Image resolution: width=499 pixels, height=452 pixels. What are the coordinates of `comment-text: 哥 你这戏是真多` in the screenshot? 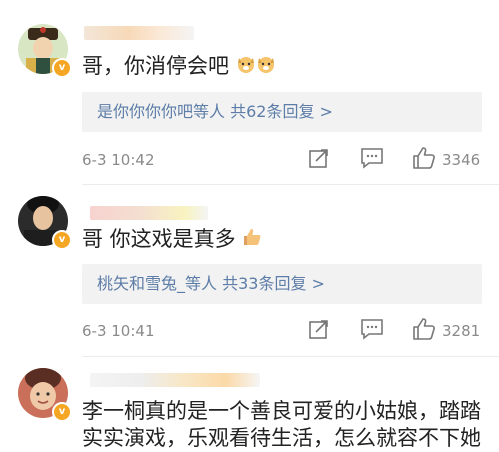 It's located at (172, 239).